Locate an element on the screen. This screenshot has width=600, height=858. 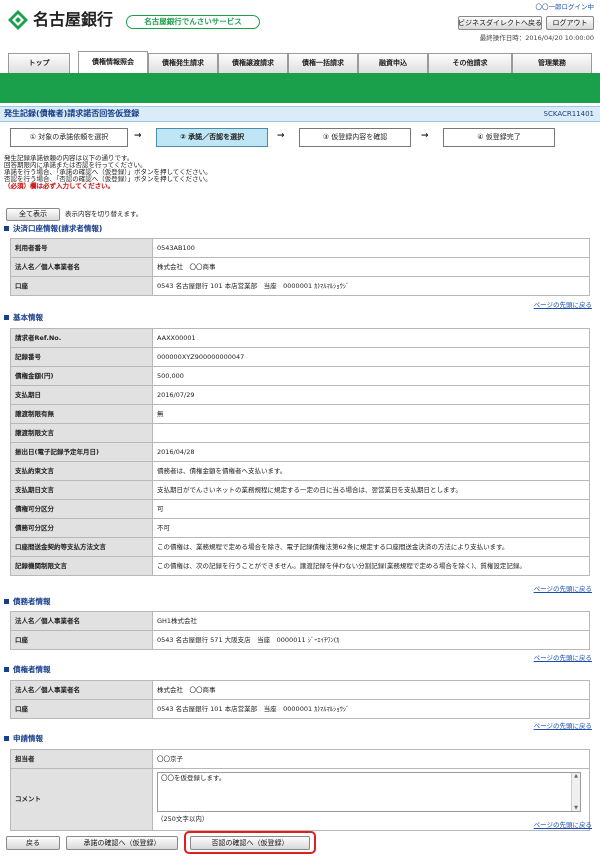
tab-loan-application: 融資申込 is located at coordinates (393, 63).